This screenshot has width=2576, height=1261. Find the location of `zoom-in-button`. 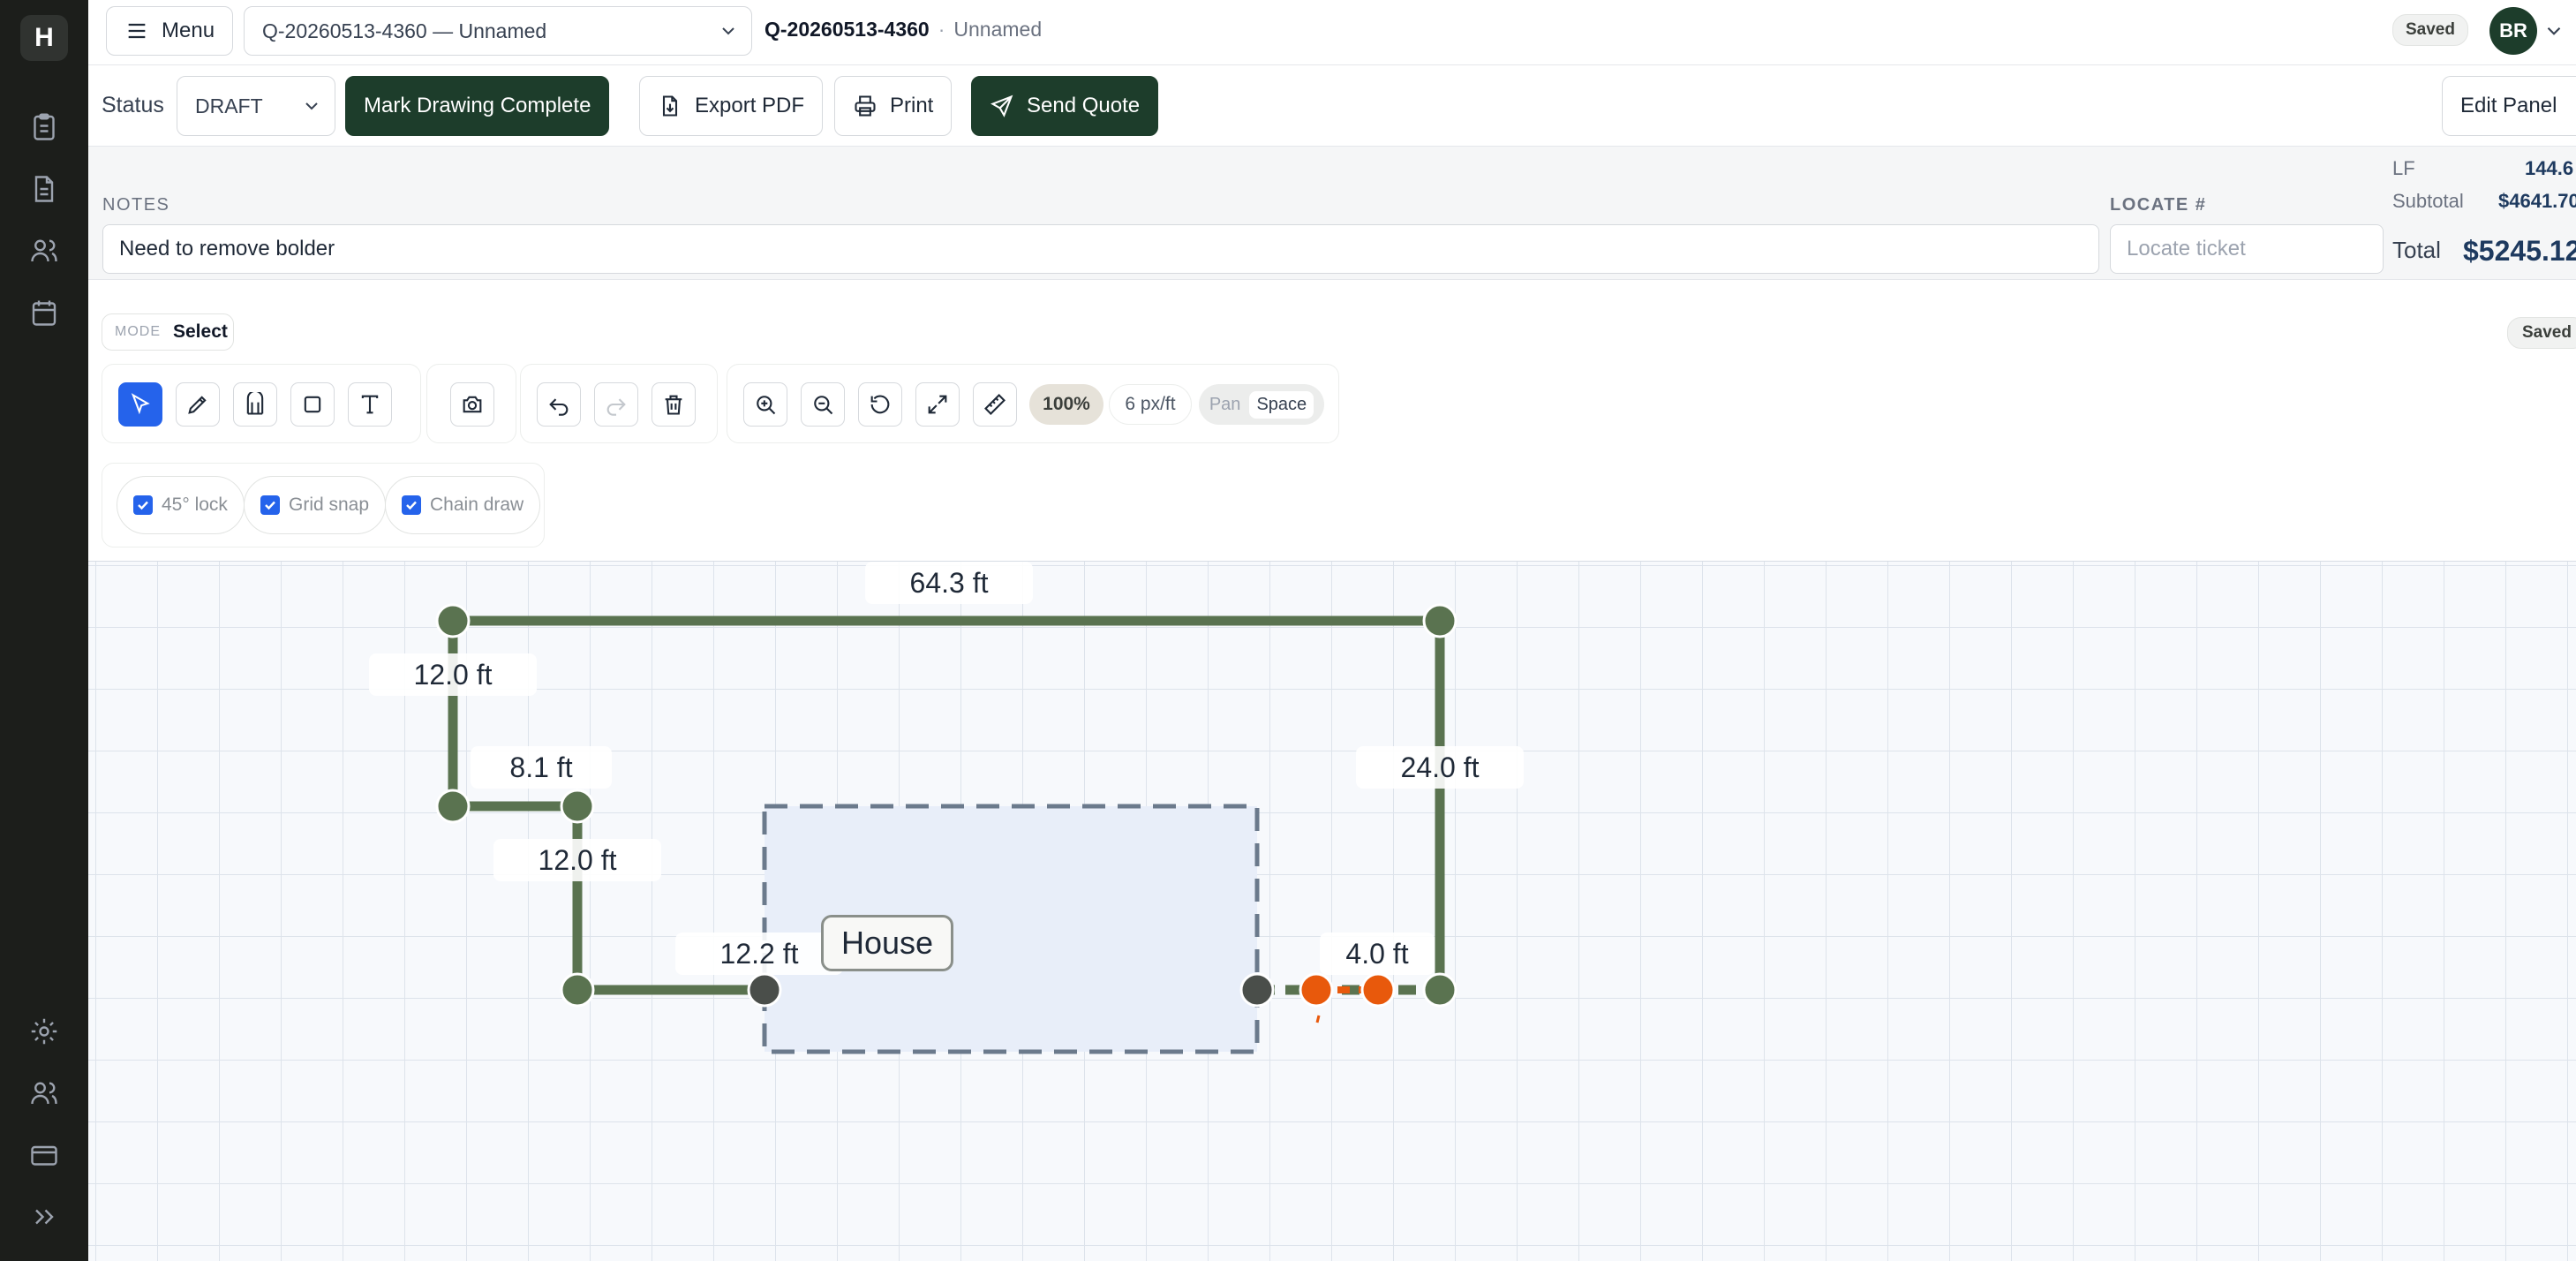

zoom-in-button is located at coordinates (765, 404).